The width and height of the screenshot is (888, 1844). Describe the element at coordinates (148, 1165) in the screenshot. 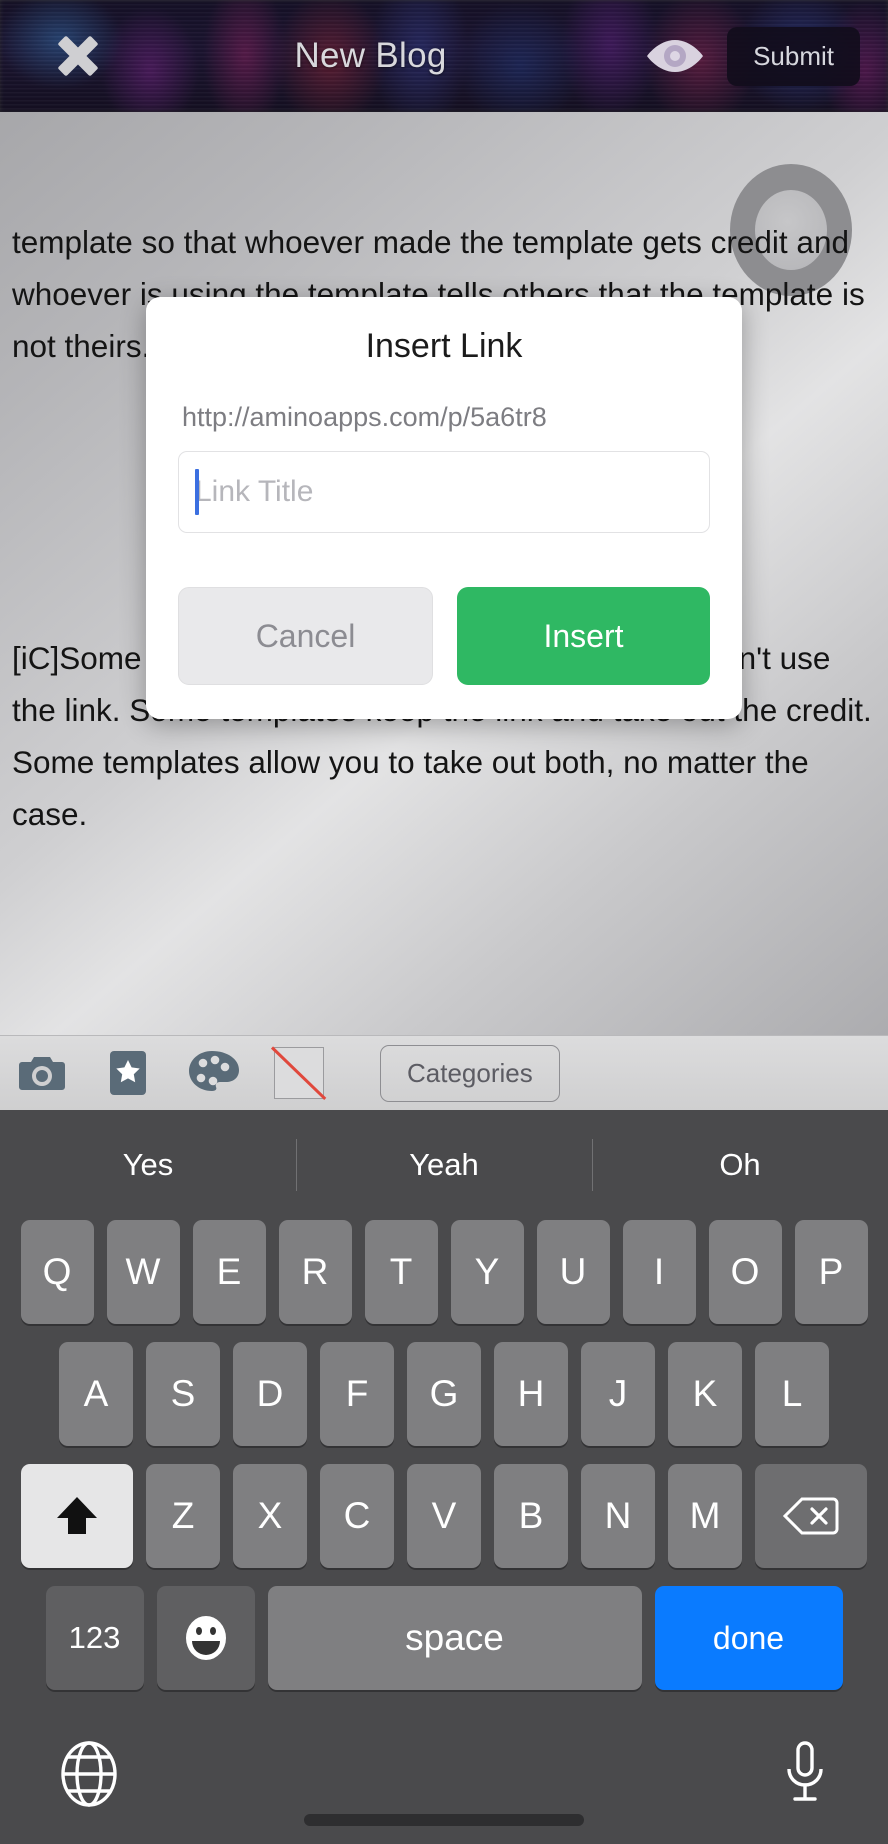

I see `suggestion-item: Yes` at that location.